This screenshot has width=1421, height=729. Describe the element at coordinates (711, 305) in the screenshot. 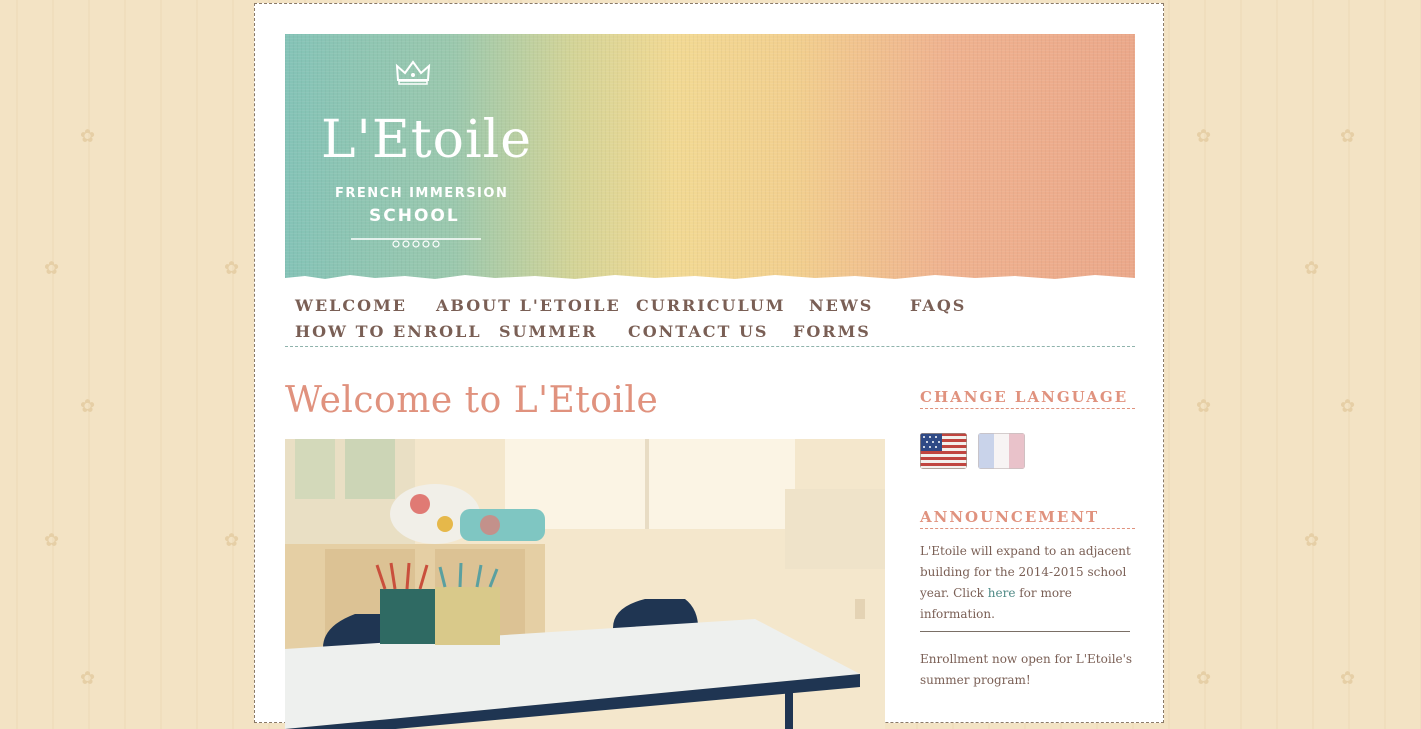

I see `nav-curriculum: CURRICULUM` at that location.